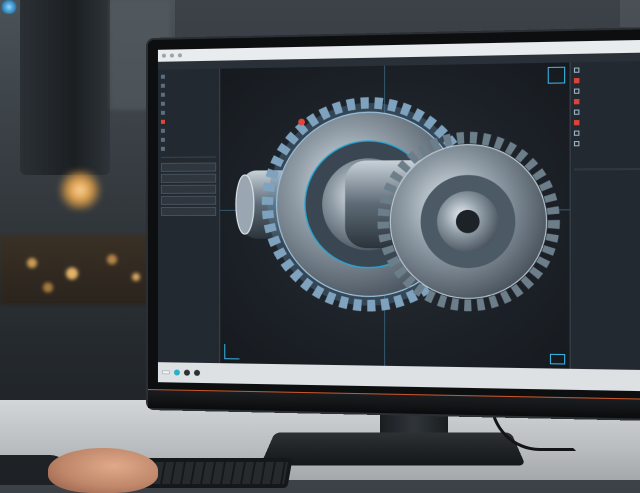 The image size is (640, 493). I want to click on monitor-stand-base, so click(393, 449).